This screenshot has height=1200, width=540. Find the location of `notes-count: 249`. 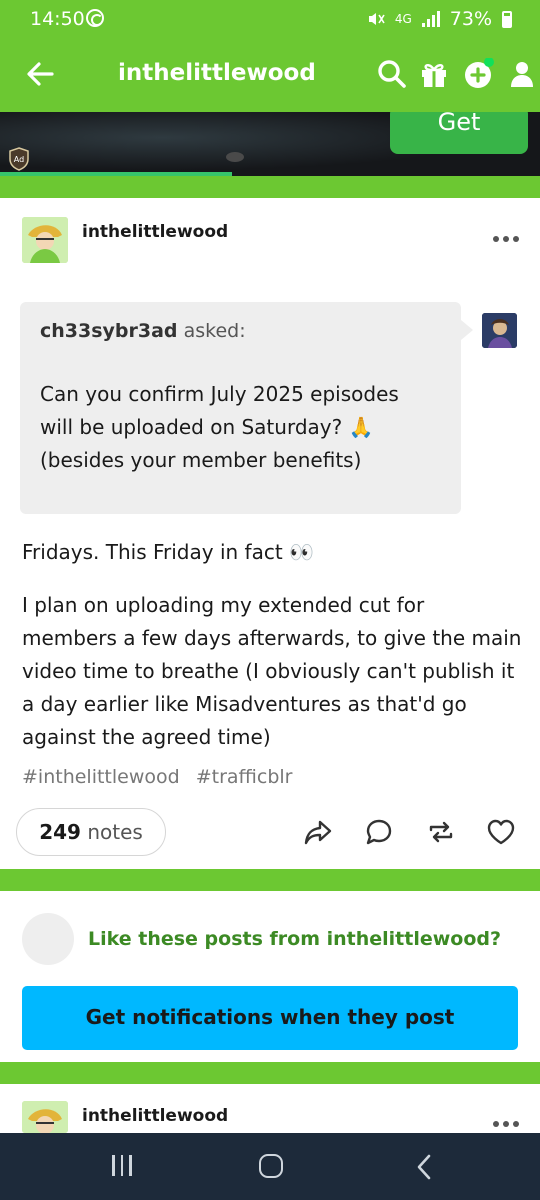

notes-count: 249 is located at coordinates (60, 832).